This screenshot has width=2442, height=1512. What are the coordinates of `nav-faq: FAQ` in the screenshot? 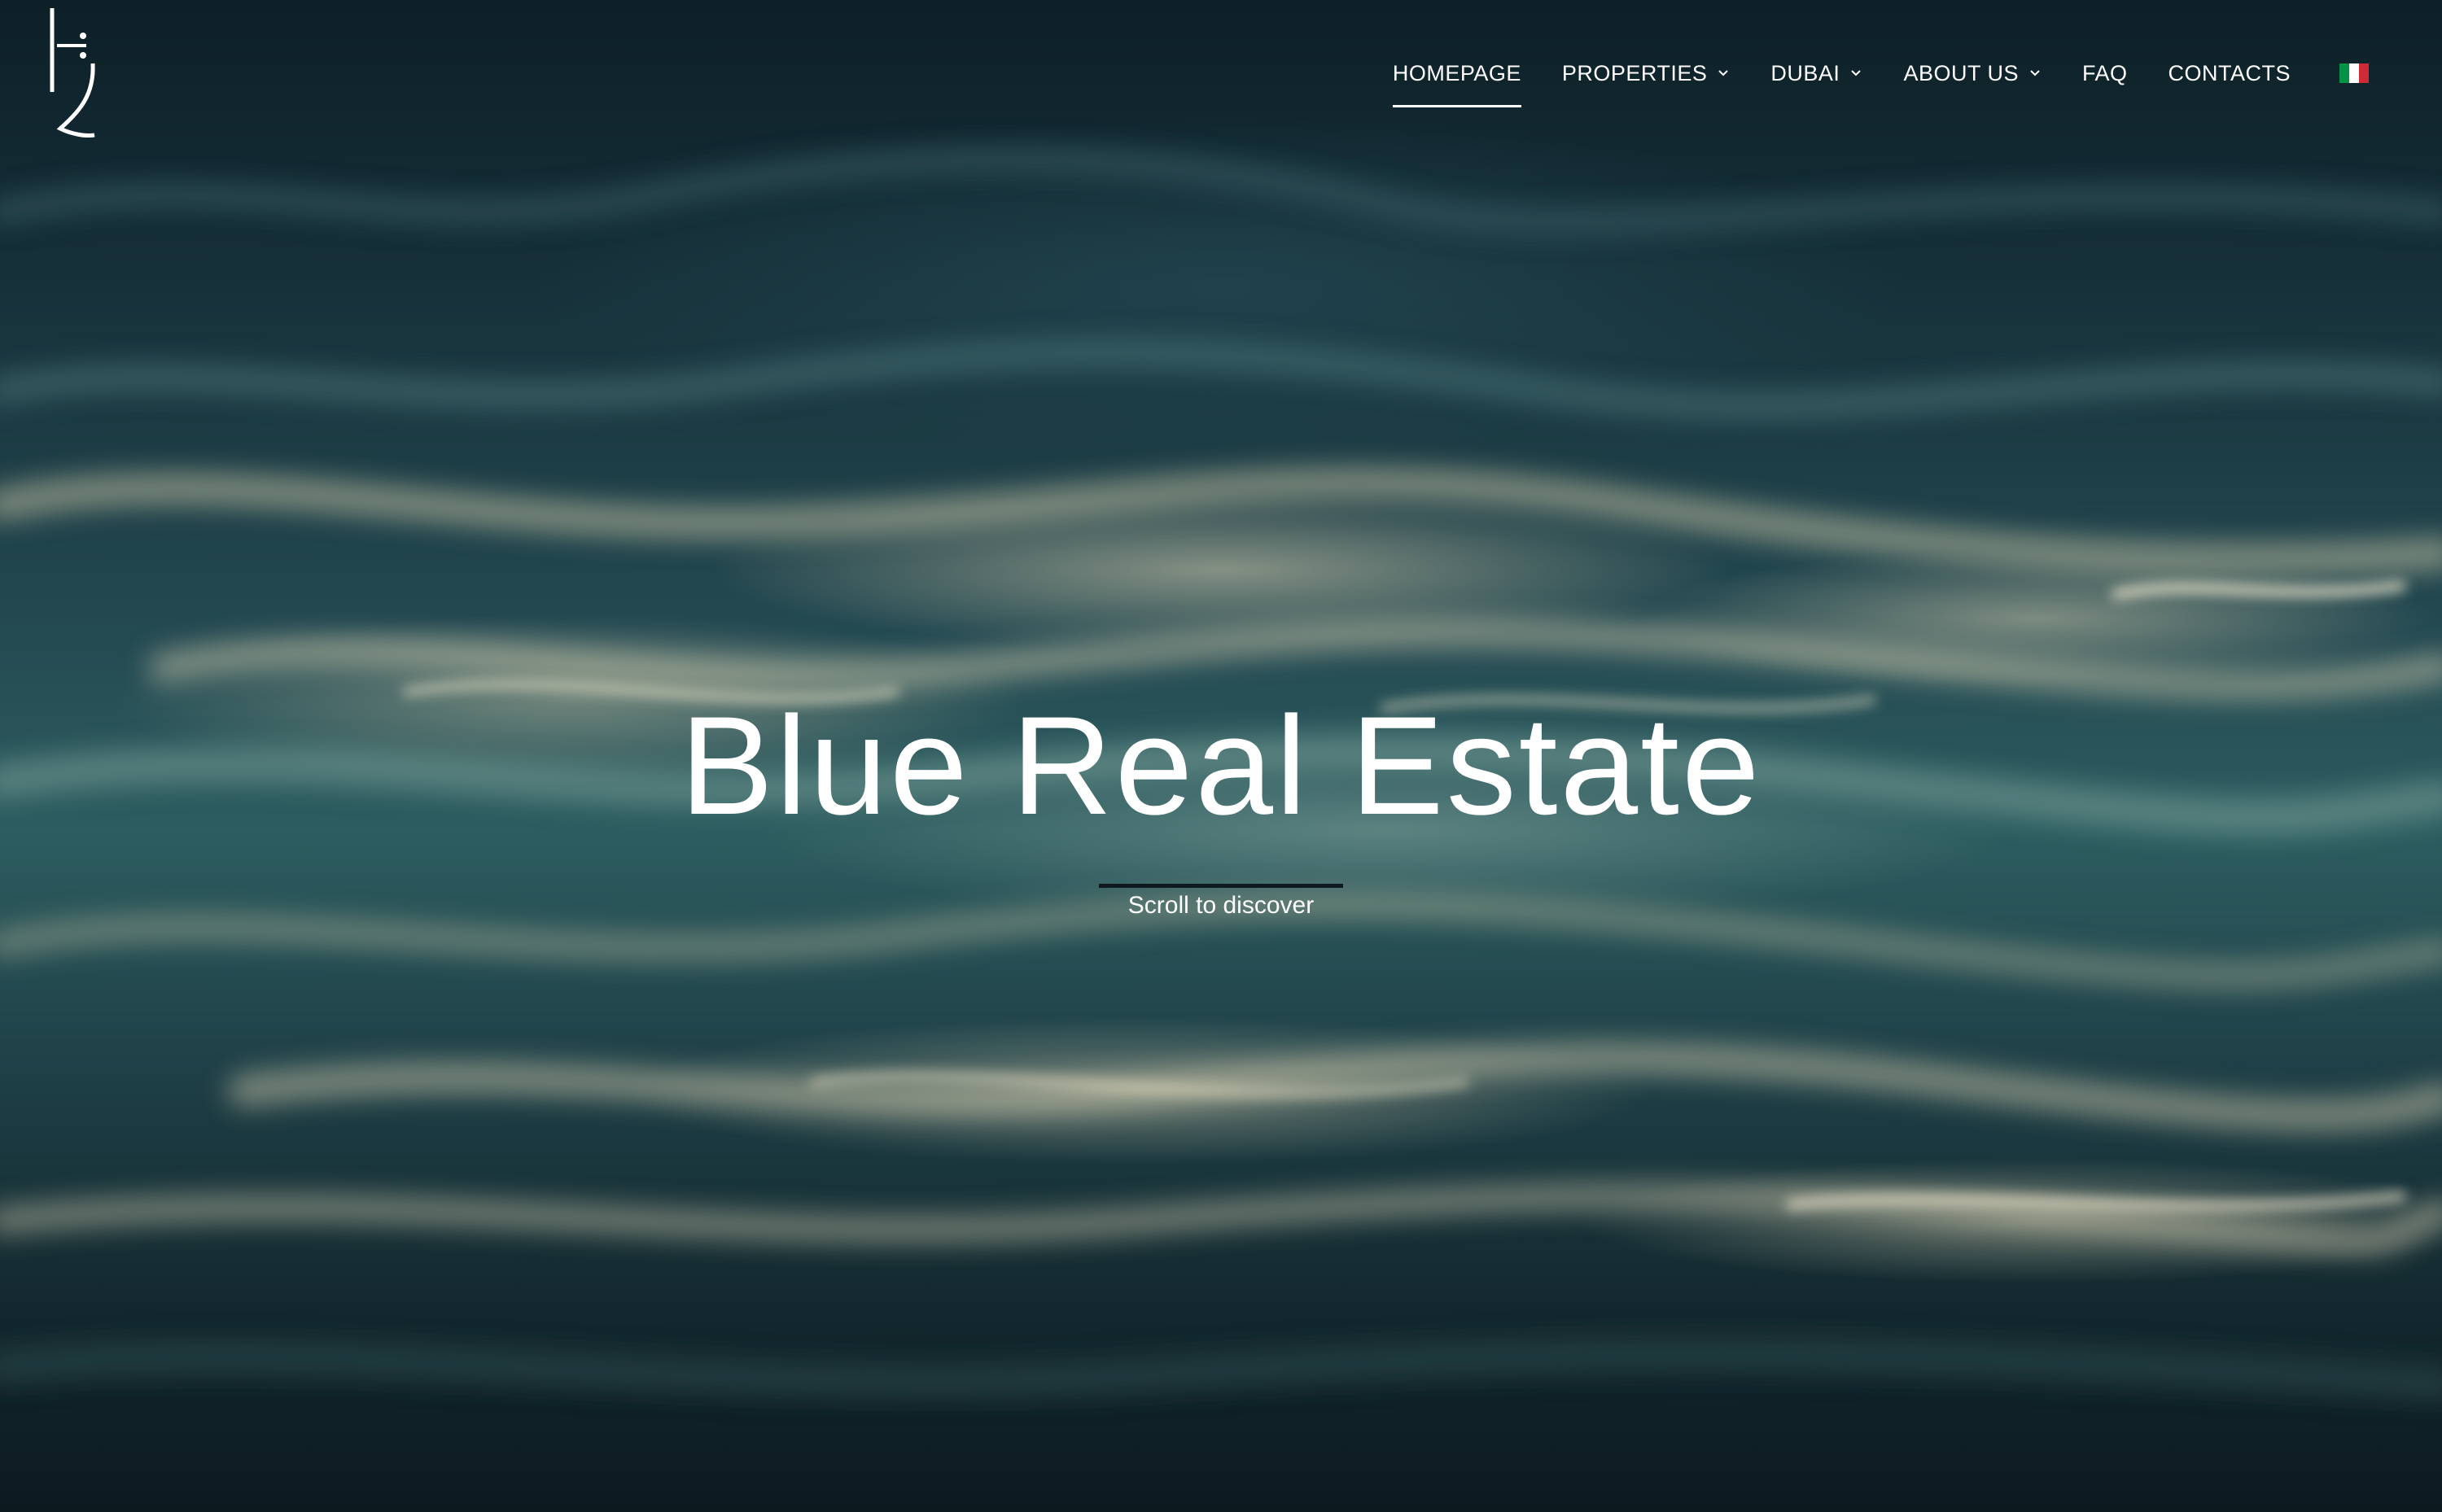 It's located at (2105, 73).